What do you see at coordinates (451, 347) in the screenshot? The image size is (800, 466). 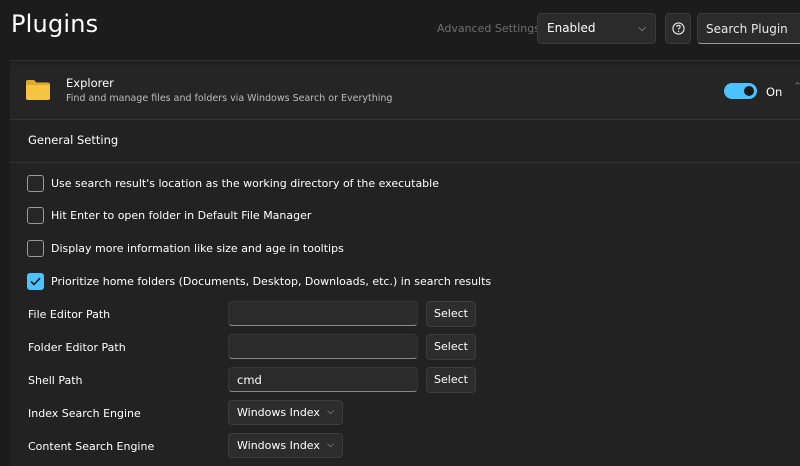 I see `folder-editor-select-button: Select` at bounding box center [451, 347].